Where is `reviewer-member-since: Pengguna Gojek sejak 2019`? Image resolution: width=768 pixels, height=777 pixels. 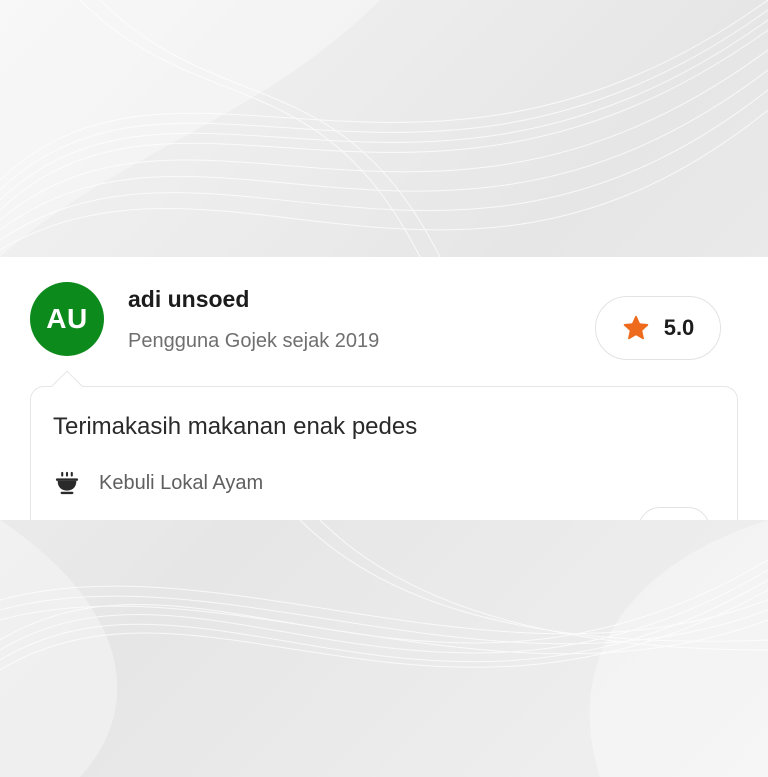
reviewer-member-since: Pengguna Gojek sejak 2019 is located at coordinates (254, 341).